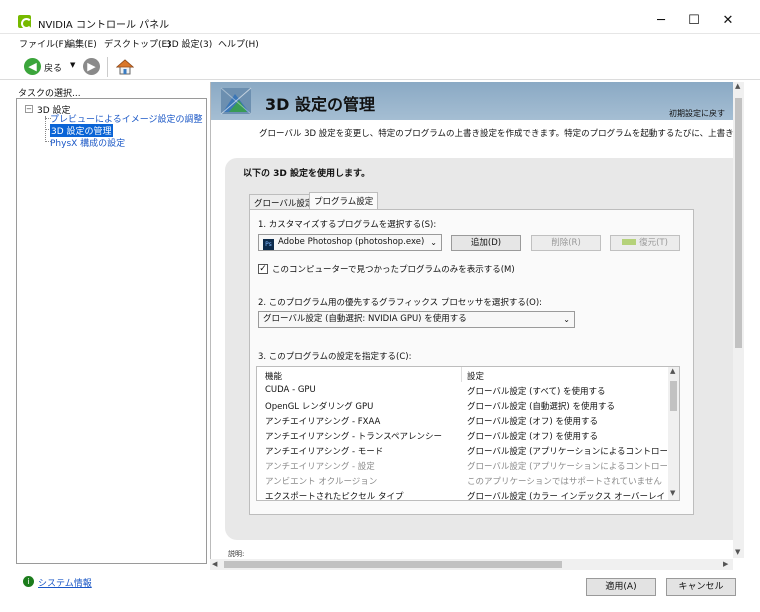  I want to click on nvidia-logo-icon, so click(25, 22).